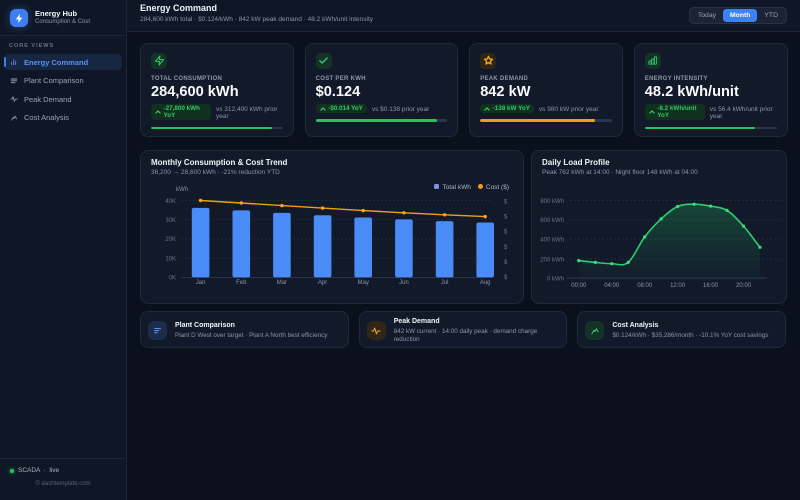  Describe the element at coordinates (170, 240) in the screenshot. I see `svg-text: 20K` at that location.